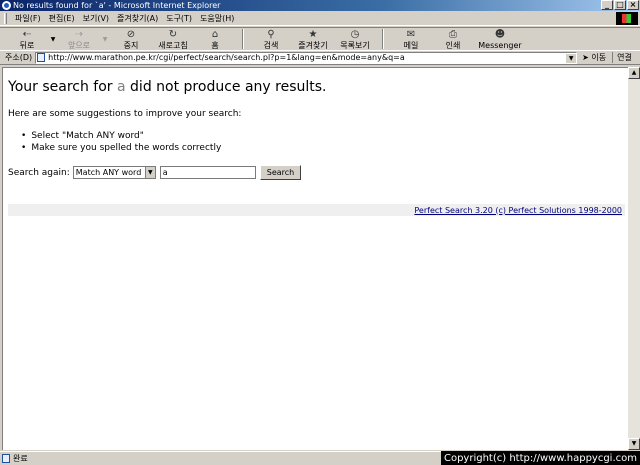  I want to click on vertical-scrollbar: ▲ ▼, so click(634, 258).